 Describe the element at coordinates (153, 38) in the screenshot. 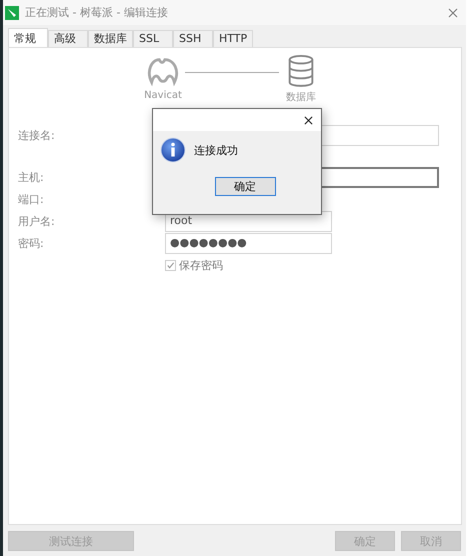

I see `tab: SSL` at that location.